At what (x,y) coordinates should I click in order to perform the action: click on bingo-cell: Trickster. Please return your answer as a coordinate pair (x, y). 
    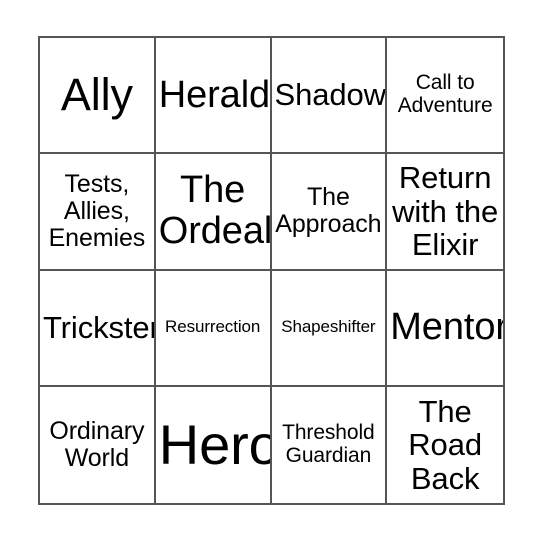
    Looking at the image, I should click on (98, 328).